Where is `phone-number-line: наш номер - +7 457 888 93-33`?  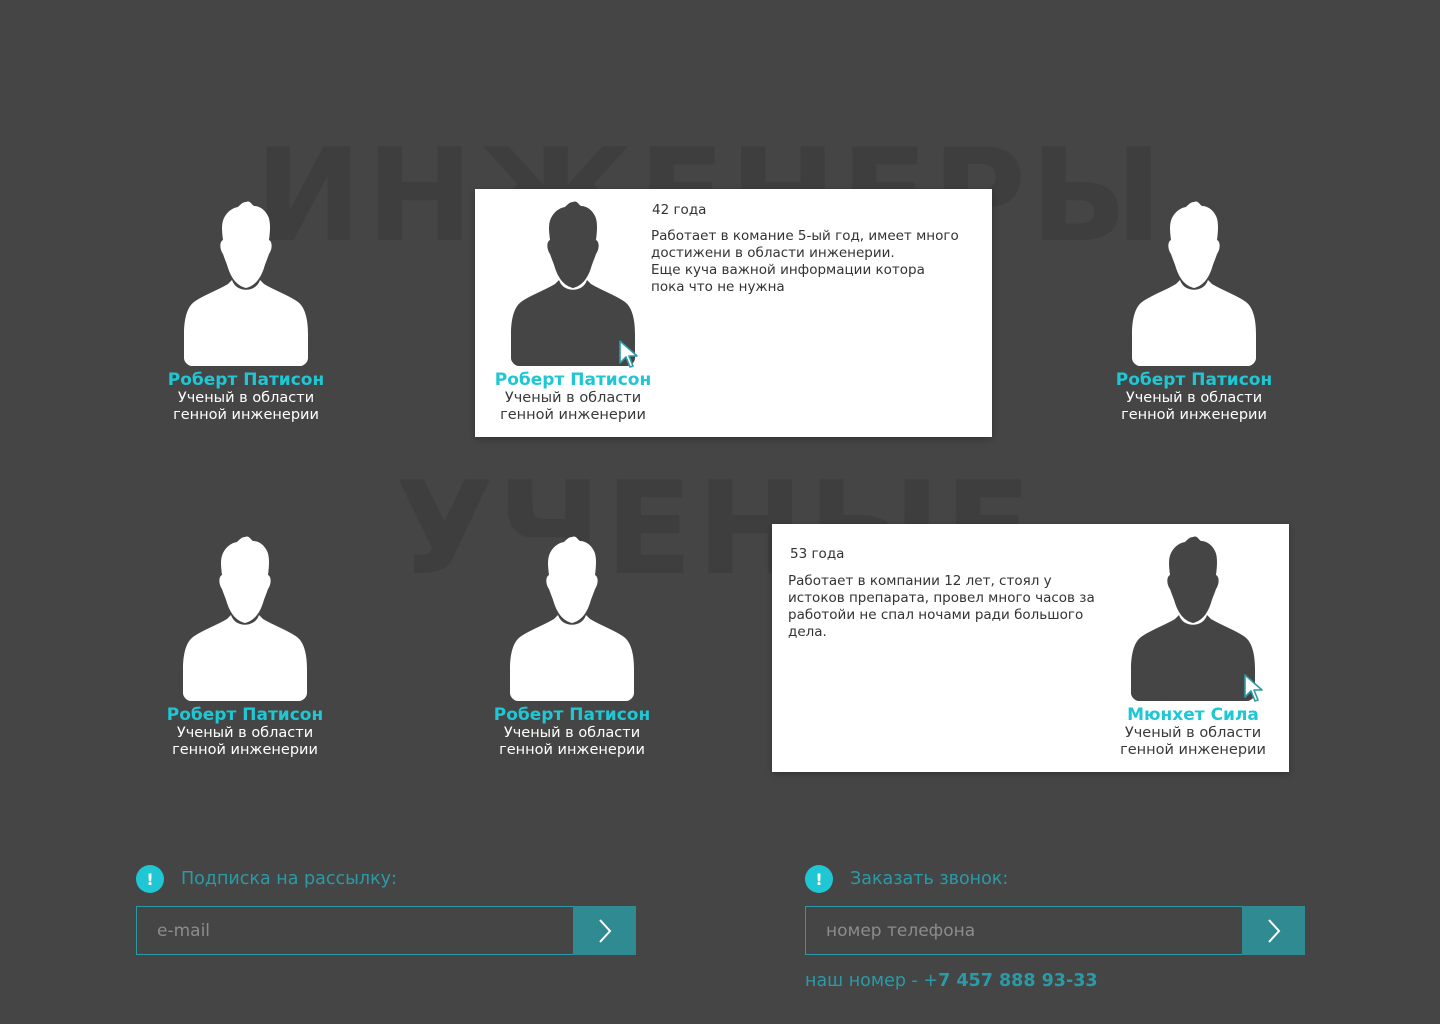 phone-number-line: наш номер - +7 457 888 93-33 is located at coordinates (1055, 981).